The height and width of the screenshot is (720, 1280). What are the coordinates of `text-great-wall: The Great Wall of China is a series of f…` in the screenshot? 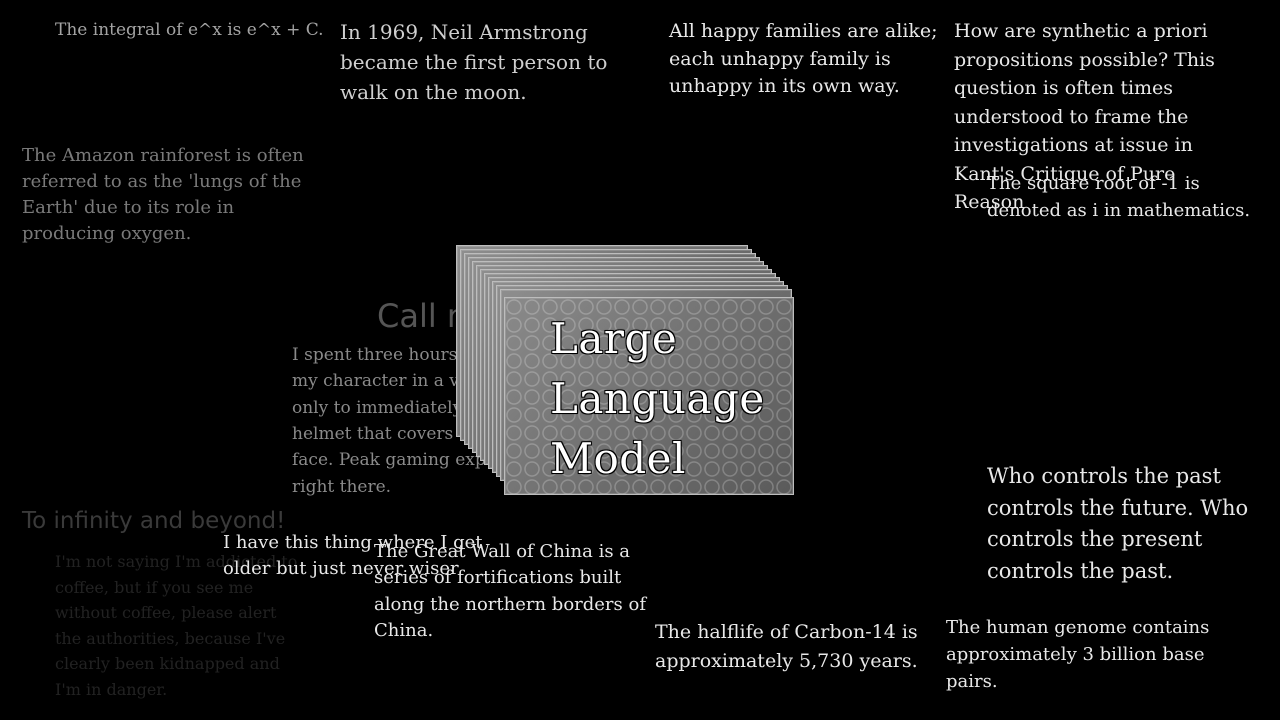 It's located at (510, 591).